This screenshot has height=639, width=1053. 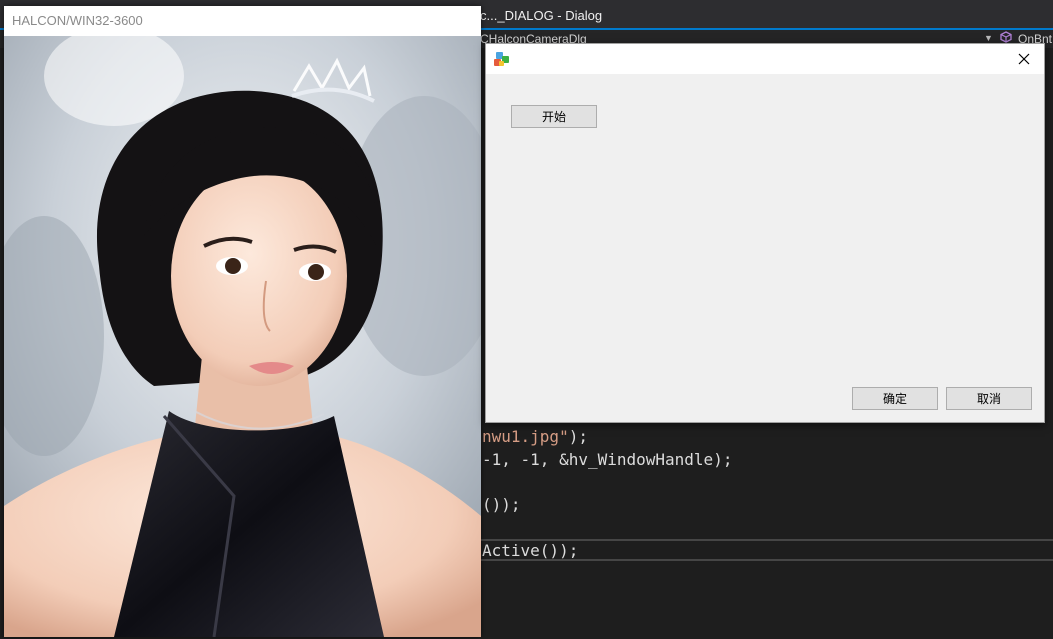 What do you see at coordinates (988, 38) in the screenshot?
I see `chevron-down-icon: ▼` at bounding box center [988, 38].